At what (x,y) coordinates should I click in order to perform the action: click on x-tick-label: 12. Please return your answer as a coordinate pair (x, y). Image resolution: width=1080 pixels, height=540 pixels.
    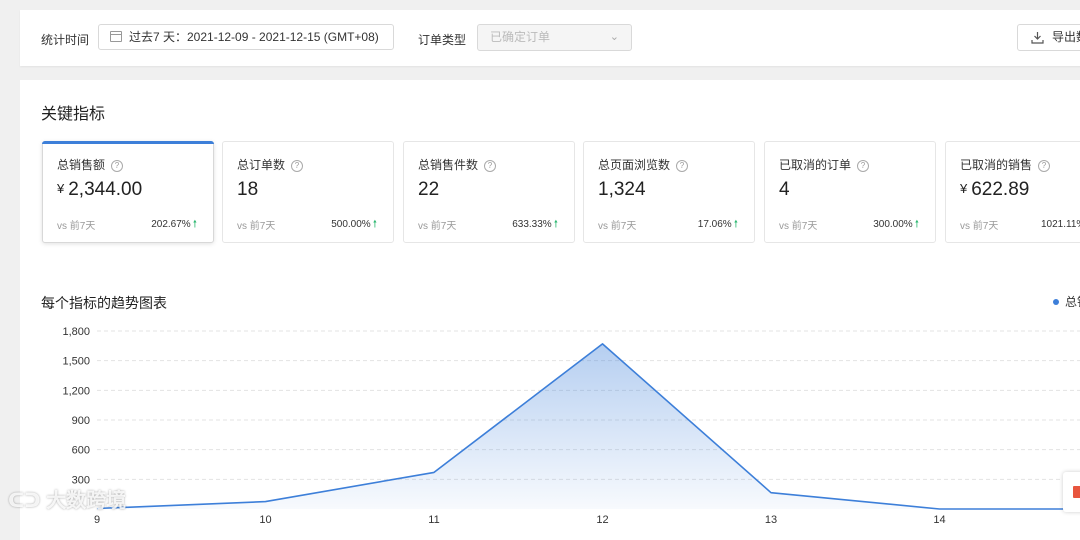
    Looking at the image, I should click on (602, 520).